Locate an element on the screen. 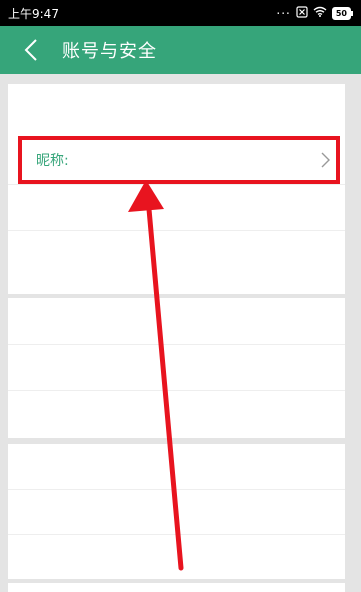 The width and height of the screenshot is (361, 592). wifi-icon is located at coordinates (320, 13).